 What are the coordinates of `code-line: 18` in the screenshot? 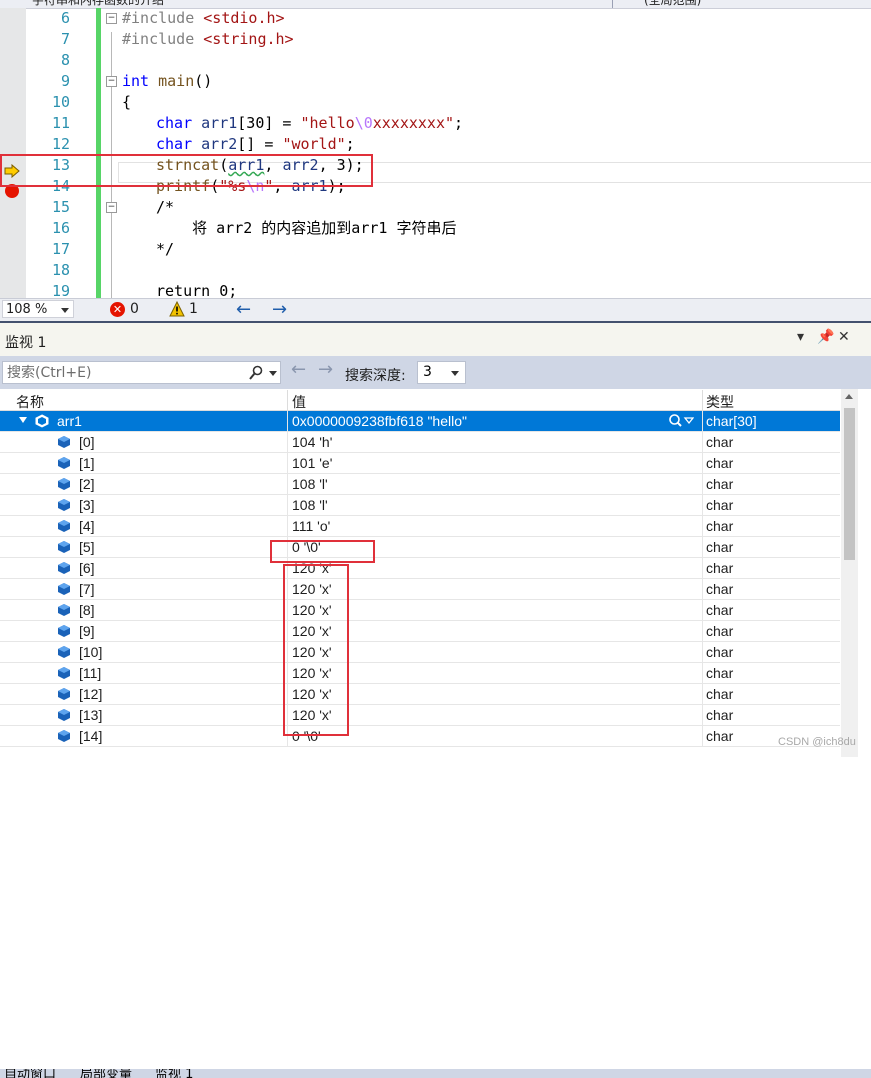 It's located at (435, 270).